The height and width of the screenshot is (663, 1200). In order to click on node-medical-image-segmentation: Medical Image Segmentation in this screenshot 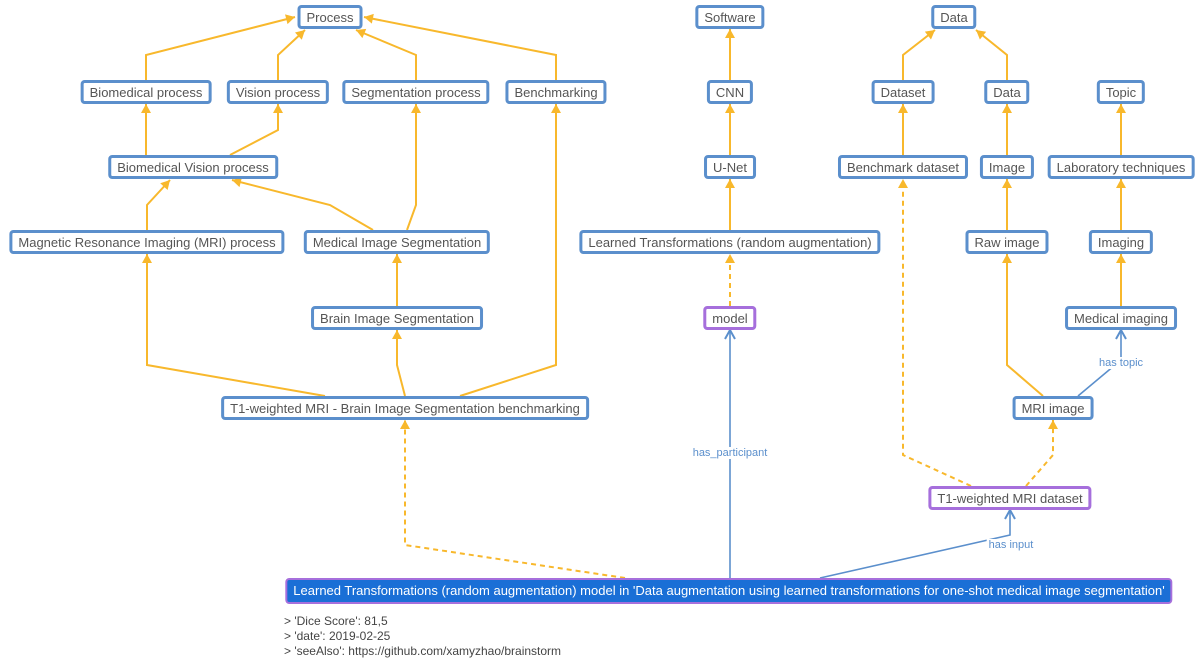, I will do `click(397, 242)`.